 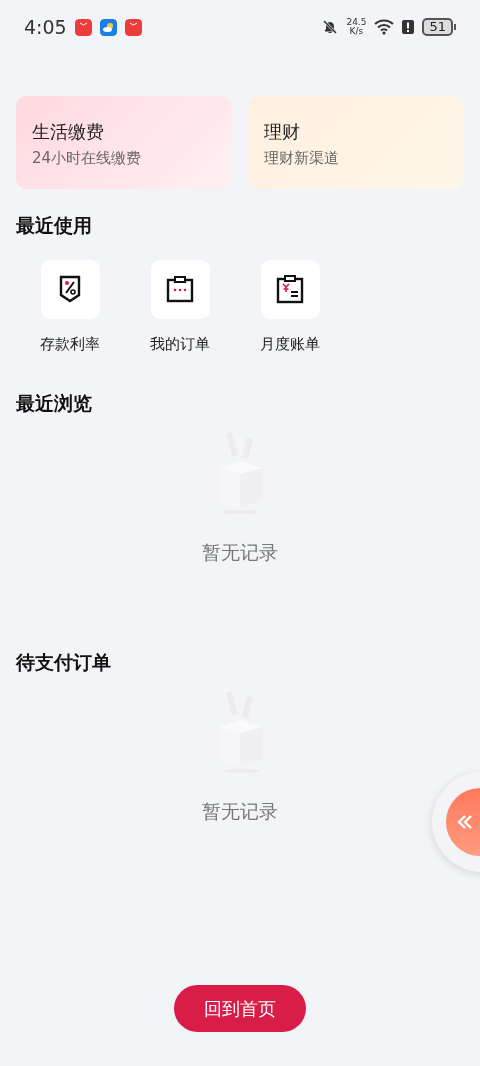 What do you see at coordinates (330, 27) in the screenshot?
I see `muted-bell-icon` at bounding box center [330, 27].